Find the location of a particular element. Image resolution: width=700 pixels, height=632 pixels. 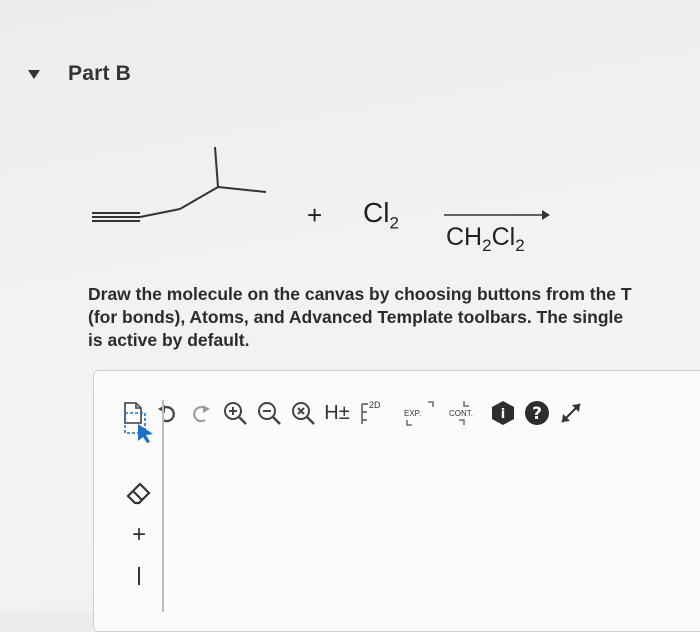

zoom-out-icon is located at coordinates (269, 413).